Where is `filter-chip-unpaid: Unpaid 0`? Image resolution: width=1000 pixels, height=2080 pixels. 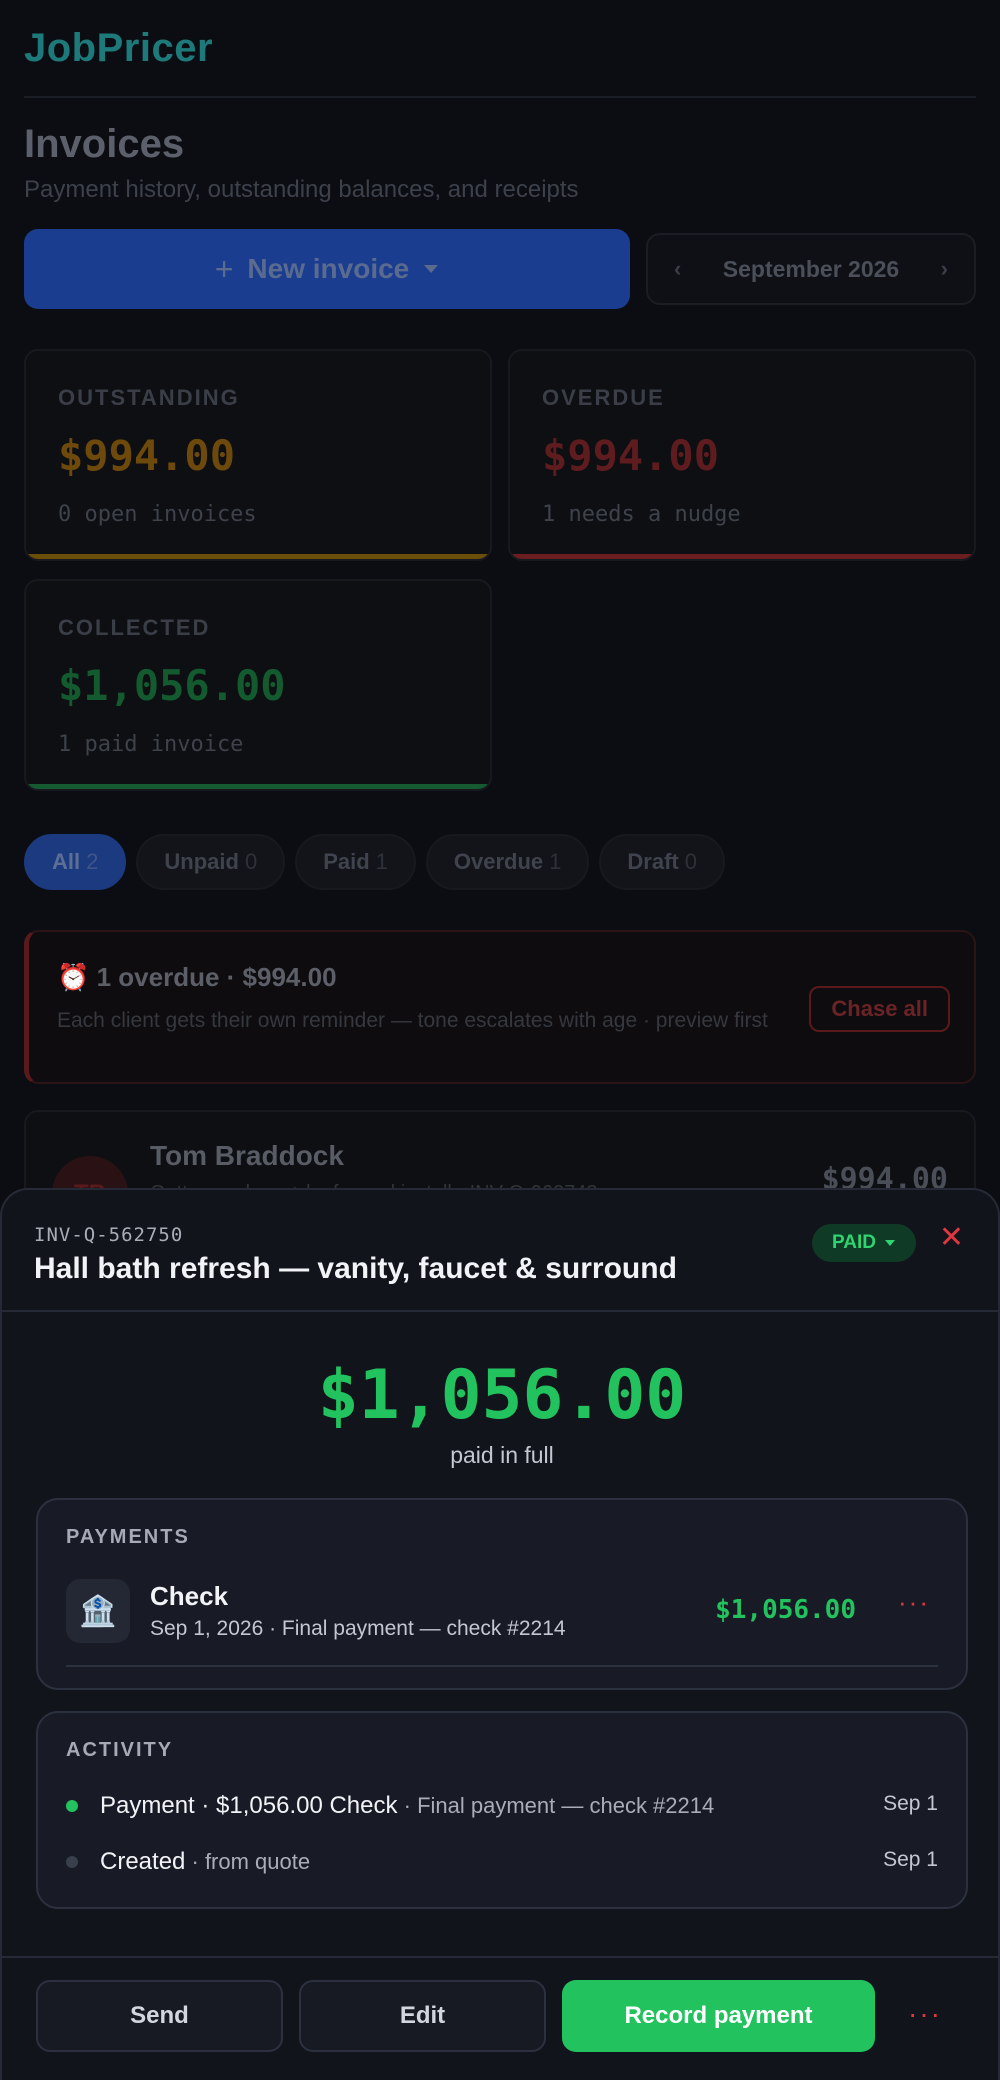
filter-chip-unpaid: Unpaid 0 is located at coordinates (211, 862).